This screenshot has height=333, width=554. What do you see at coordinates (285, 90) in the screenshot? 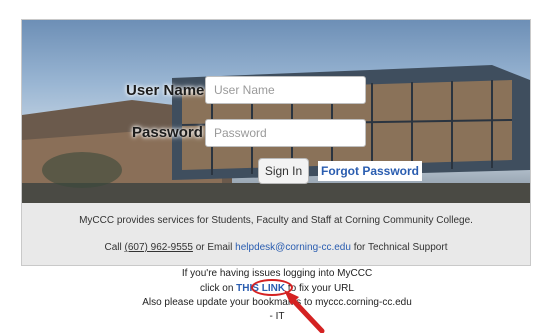
I see `username-input` at bounding box center [285, 90].